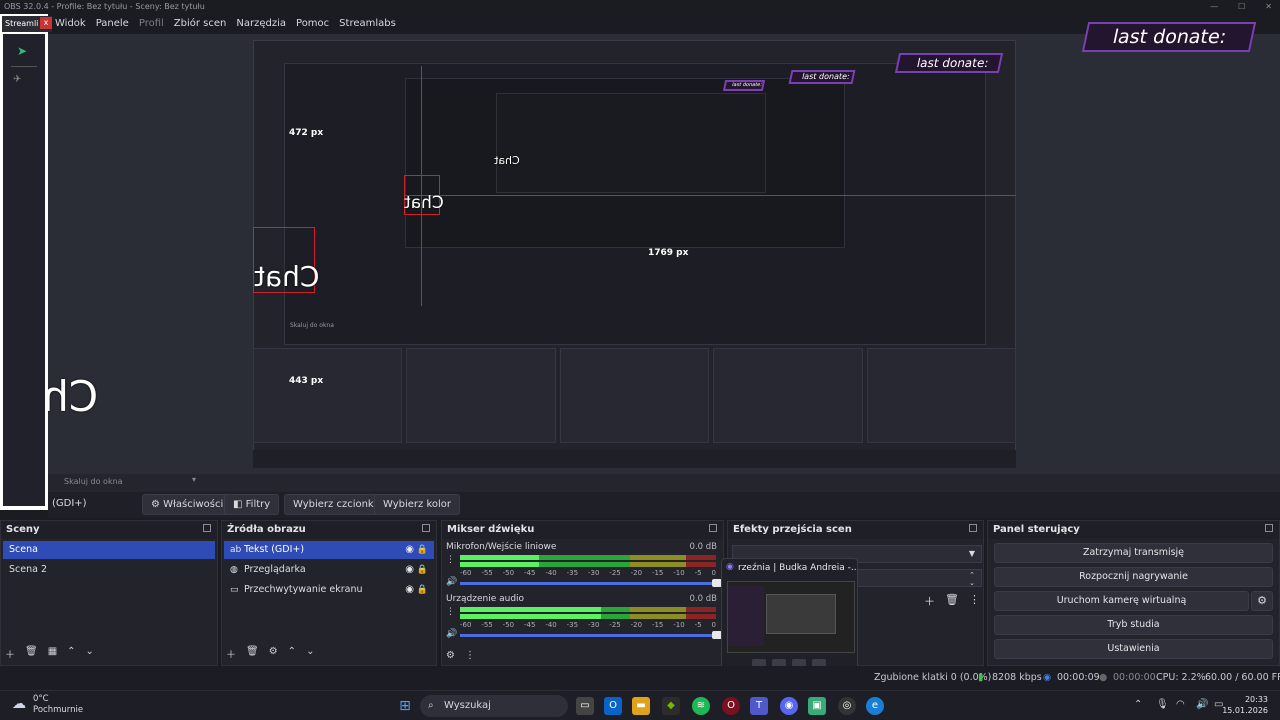 This screenshot has height=720, width=1280. Describe the element at coordinates (70, 24) in the screenshot. I see `menu-widok: Widok` at that location.